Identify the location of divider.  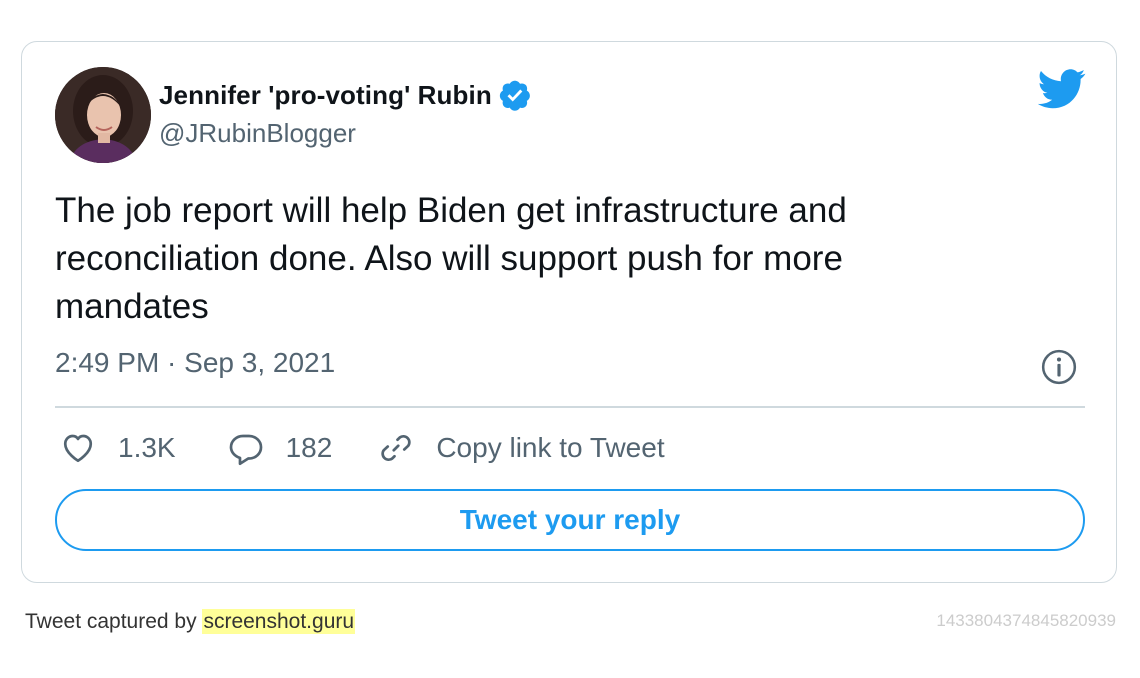
(570, 407).